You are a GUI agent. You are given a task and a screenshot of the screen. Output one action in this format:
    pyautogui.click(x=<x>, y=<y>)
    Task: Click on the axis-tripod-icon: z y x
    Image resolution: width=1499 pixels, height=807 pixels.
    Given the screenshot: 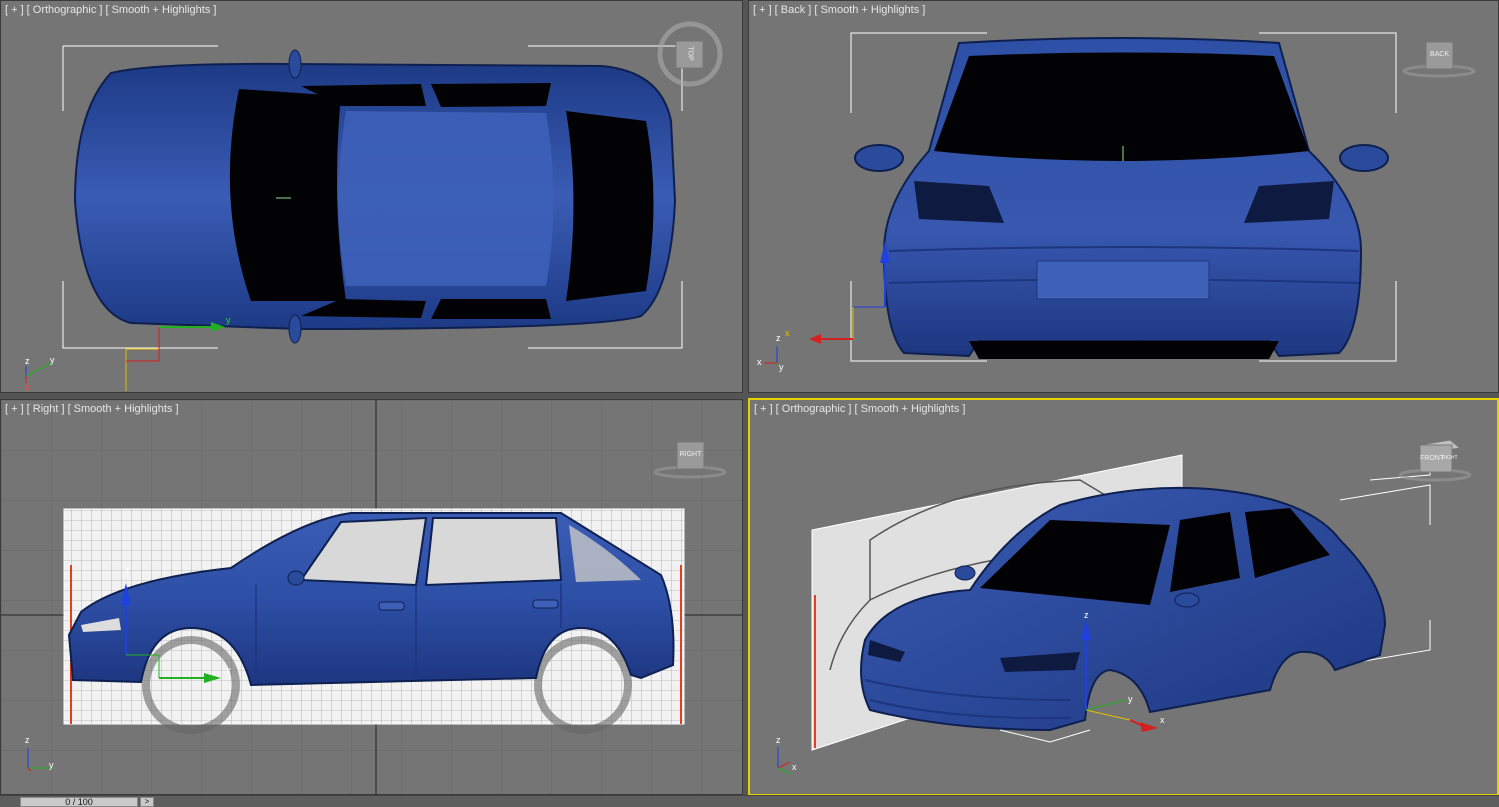 What is the action you would take?
    pyautogui.click(x=40, y=373)
    